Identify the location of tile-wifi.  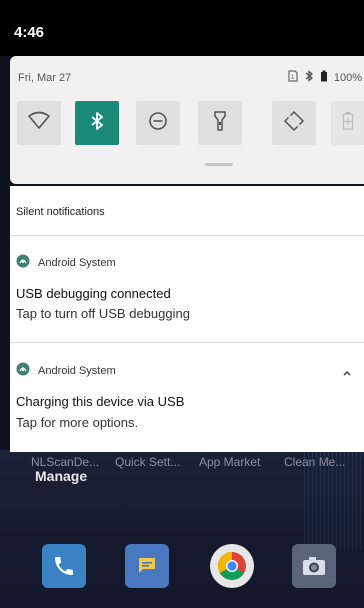
(39, 123).